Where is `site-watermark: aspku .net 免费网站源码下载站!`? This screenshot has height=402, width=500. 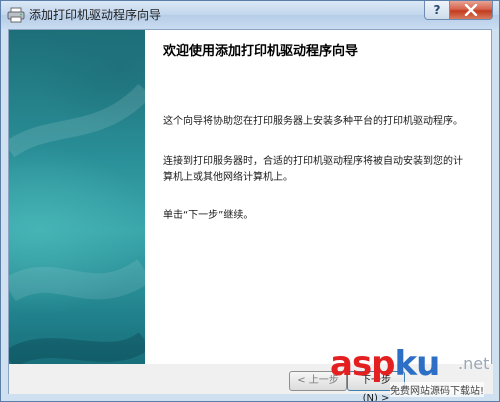 site-watermark: aspku .net 免费网站源码下载站! is located at coordinates (415, 374).